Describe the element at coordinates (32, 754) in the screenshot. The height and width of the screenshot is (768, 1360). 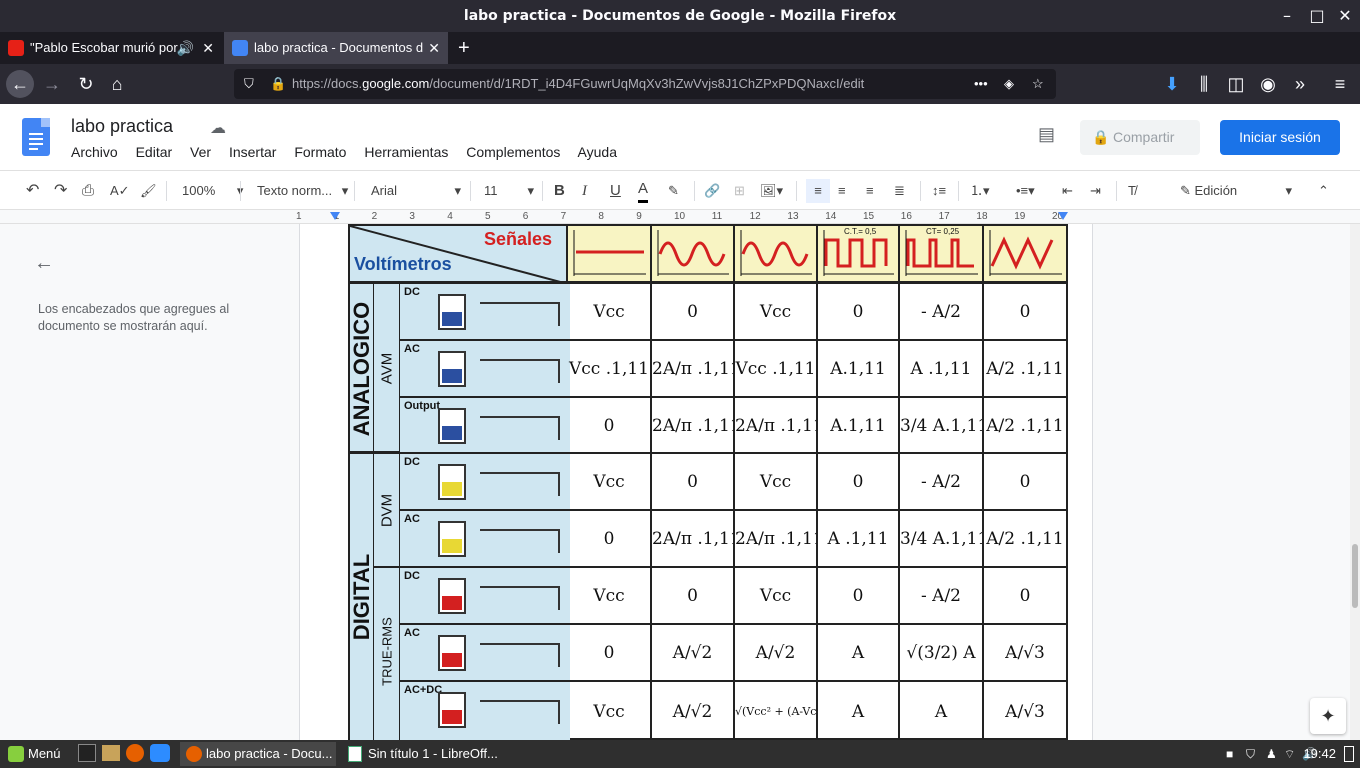
I see `start-menu-button: Menú` at that location.